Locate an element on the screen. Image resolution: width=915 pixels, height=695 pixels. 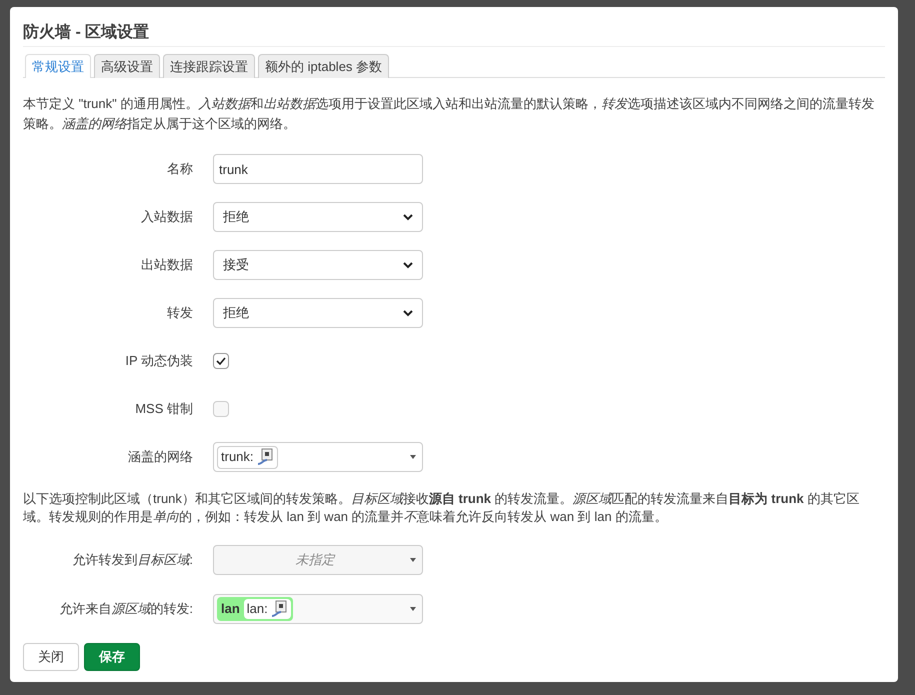
name-field: trunk is located at coordinates (318, 169).